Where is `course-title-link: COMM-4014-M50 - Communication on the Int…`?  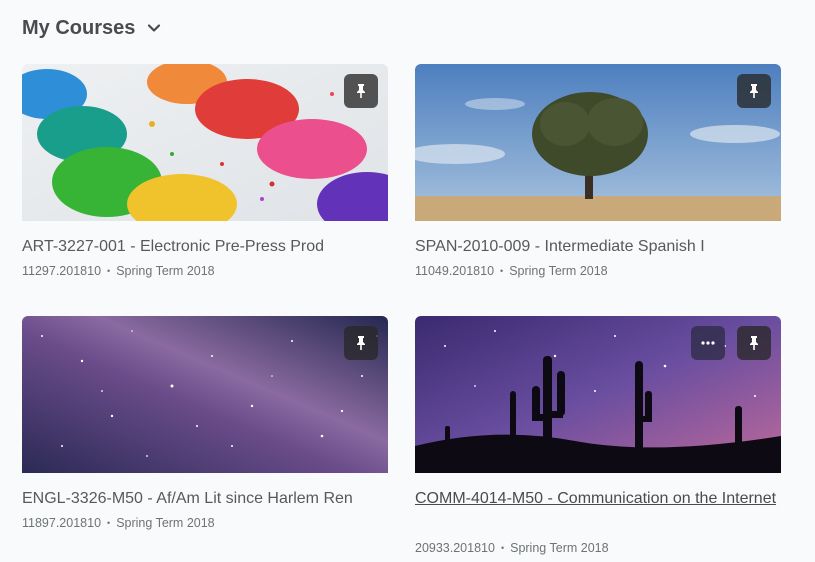 course-title-link: COMM-4014-M50 - Communication on the Int… is located at coordinates (598, 498).